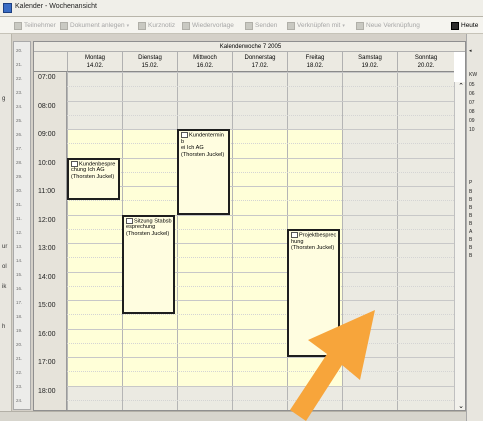  What do you see at coordinates (47, 305) in the screenshot?
I see `hour-label: 15:00` at bounding box center [47, 305].